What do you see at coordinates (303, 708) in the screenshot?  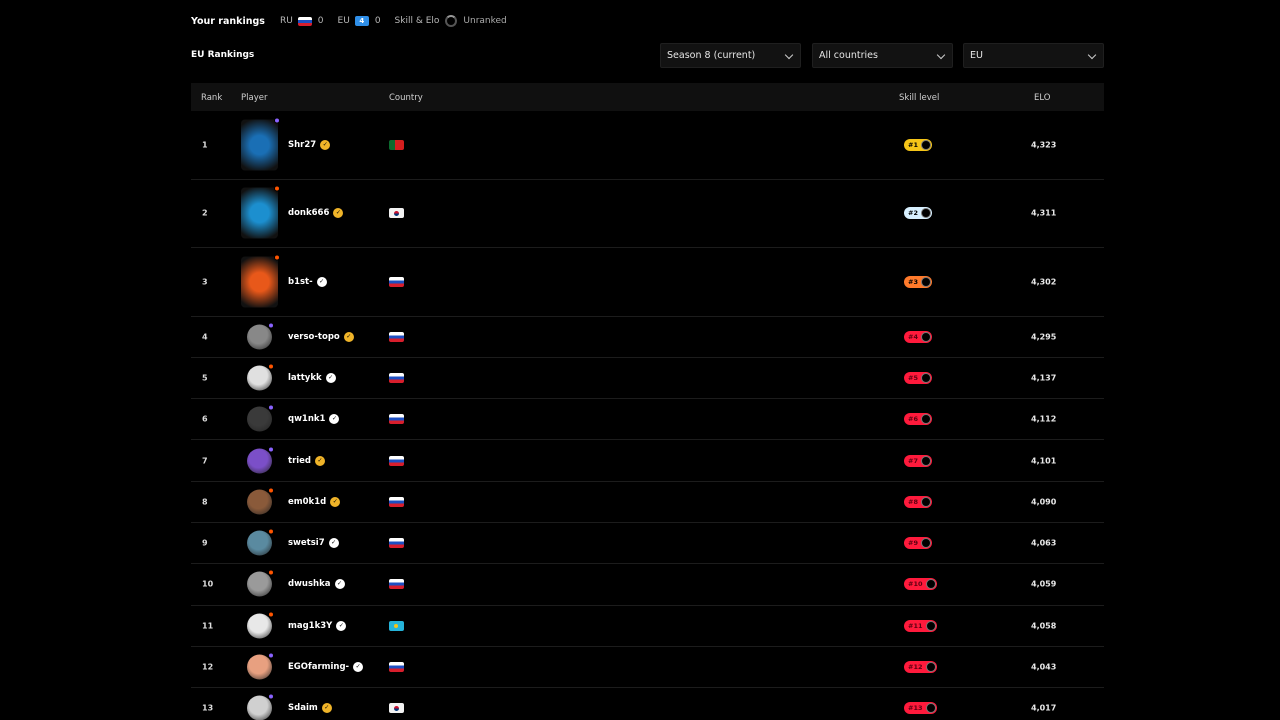 I see `player-name-text: Sdaim` at bounding box center [303, 708].